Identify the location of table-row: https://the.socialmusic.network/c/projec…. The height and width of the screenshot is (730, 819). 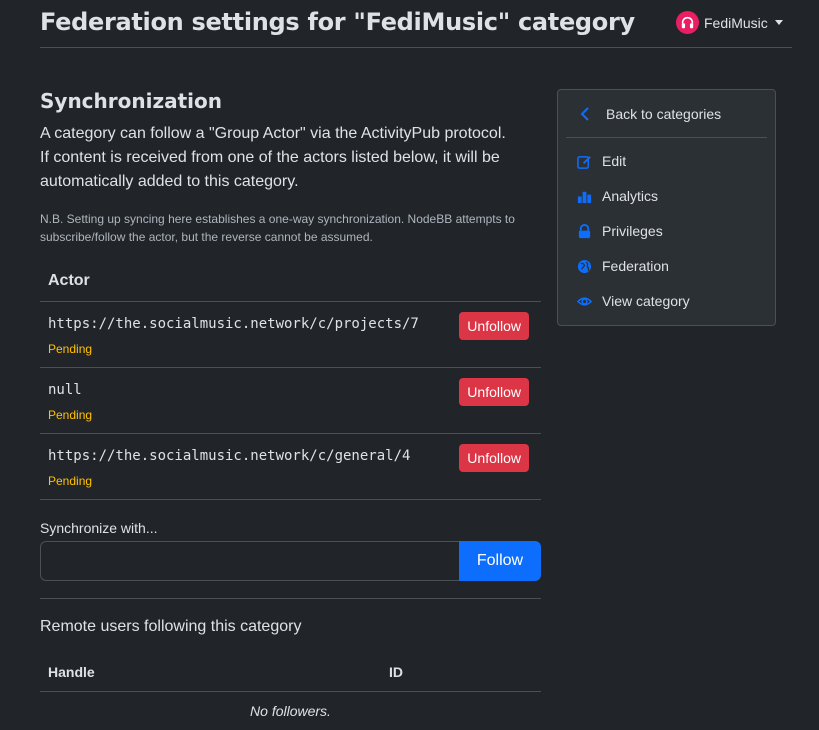
(290, 334).